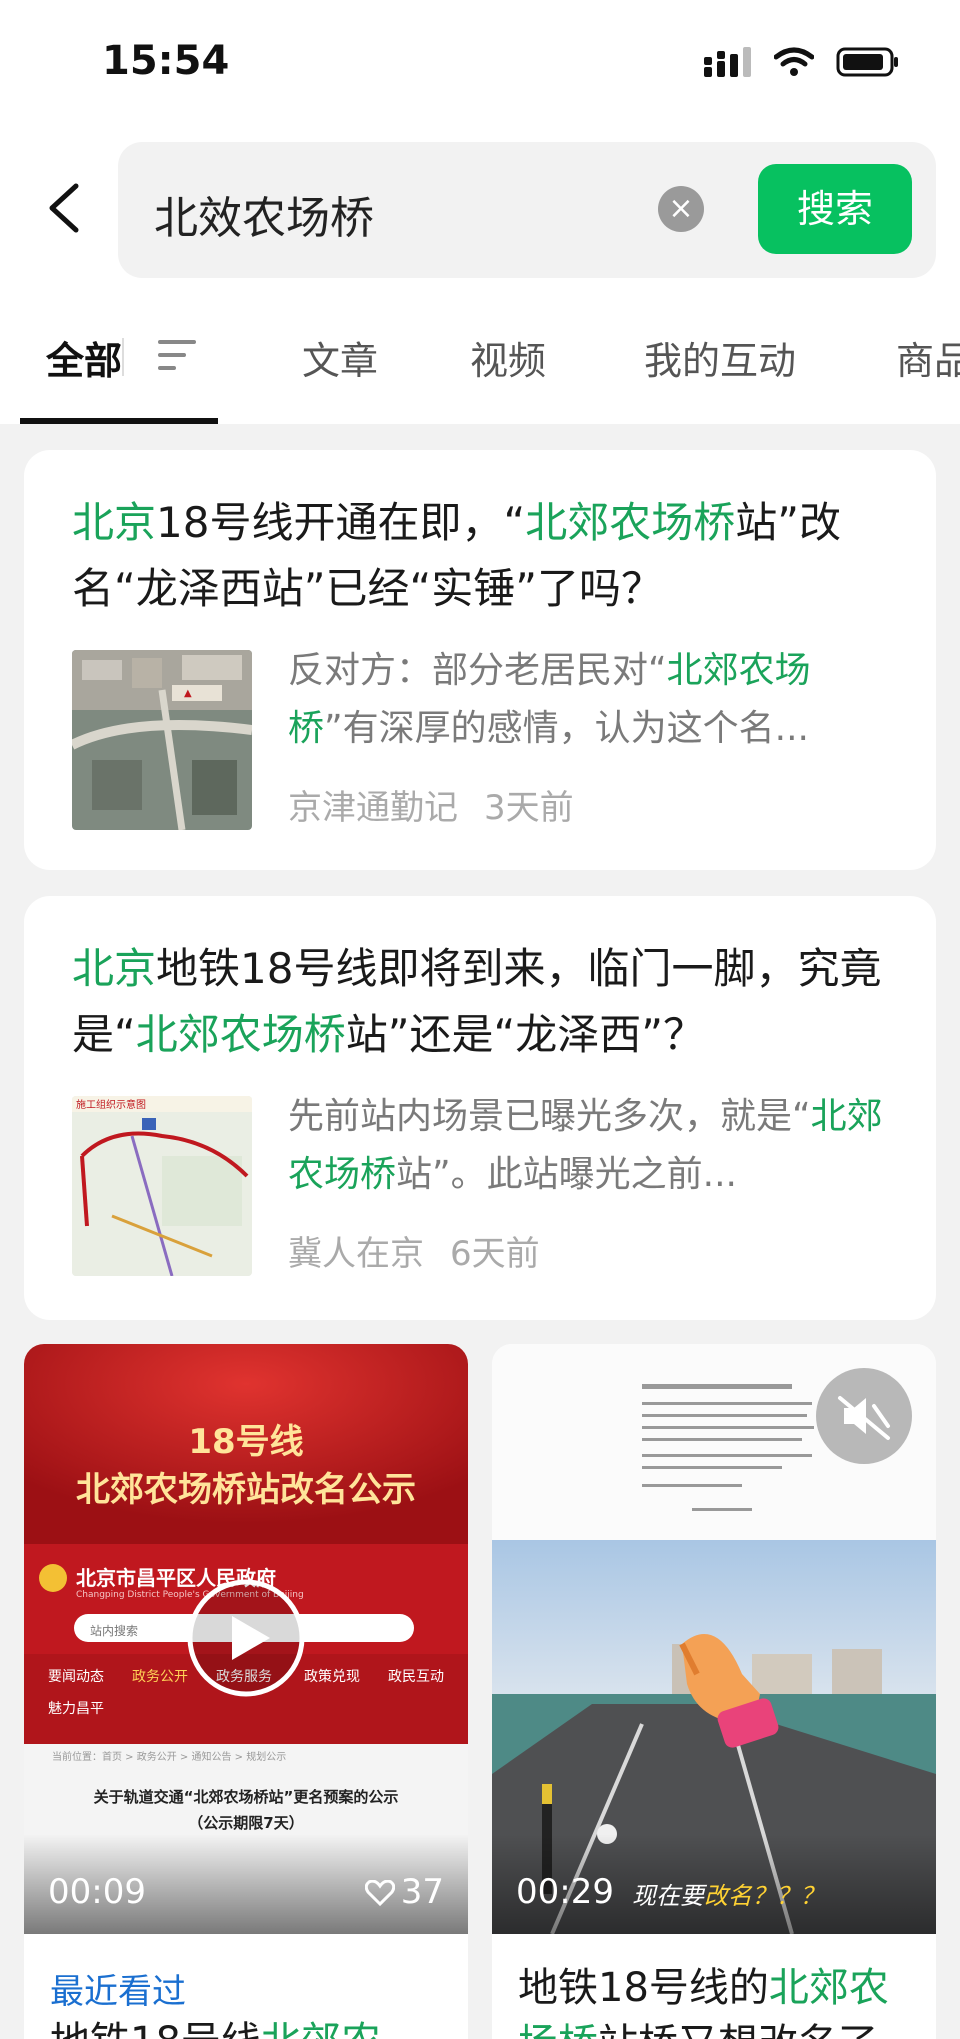 The height and width of the screenshot is (2039, 960). I want to click on mute-icon, so click(864, 1416).